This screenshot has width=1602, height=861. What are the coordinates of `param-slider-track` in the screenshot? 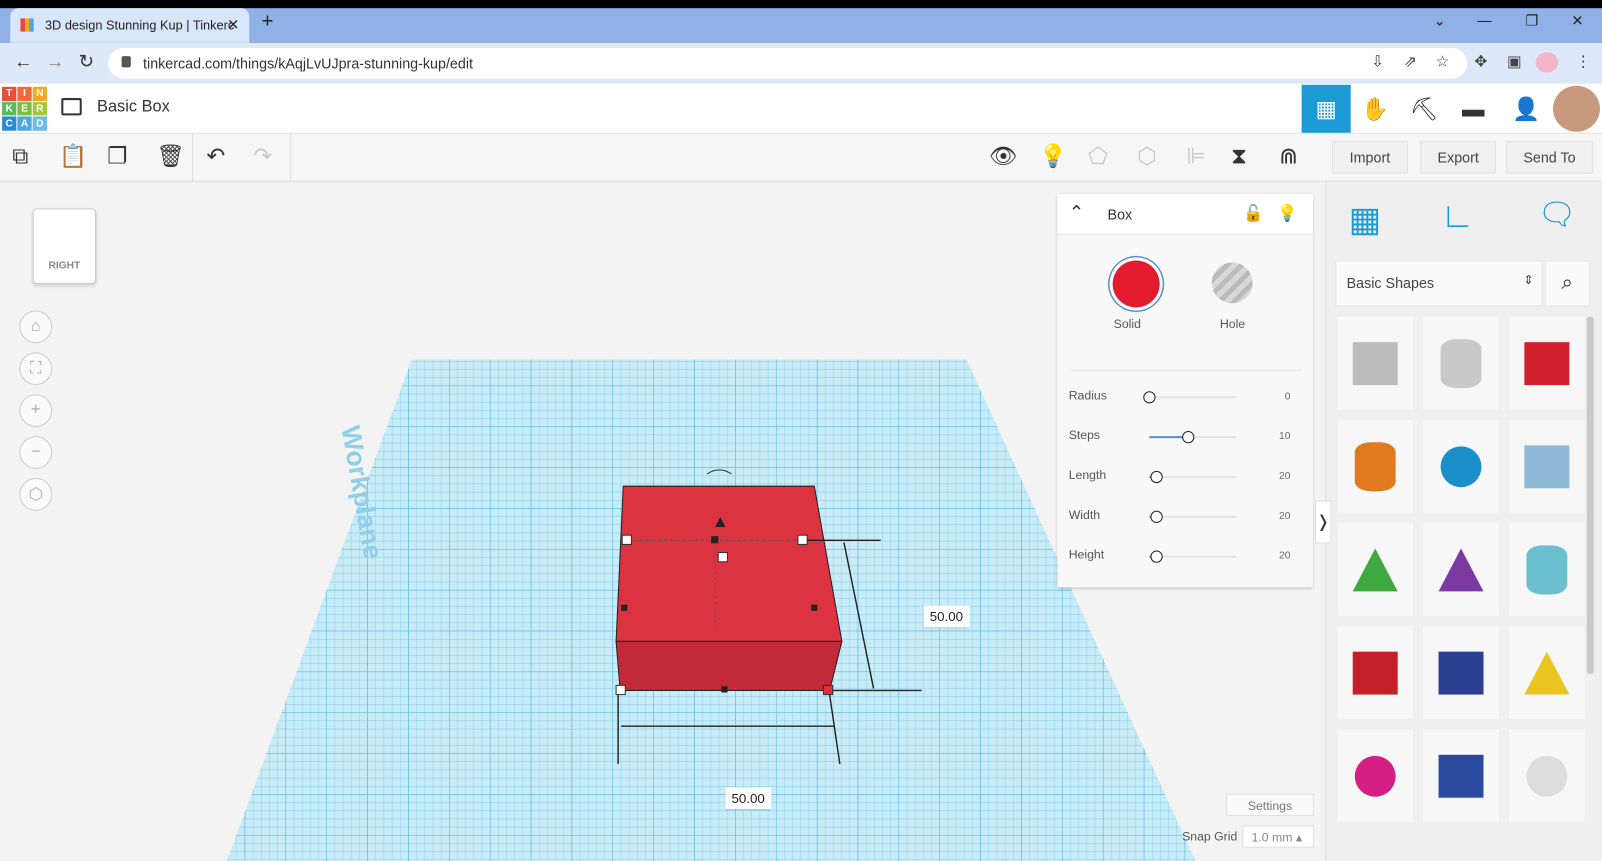 It's located at (1193, 397).